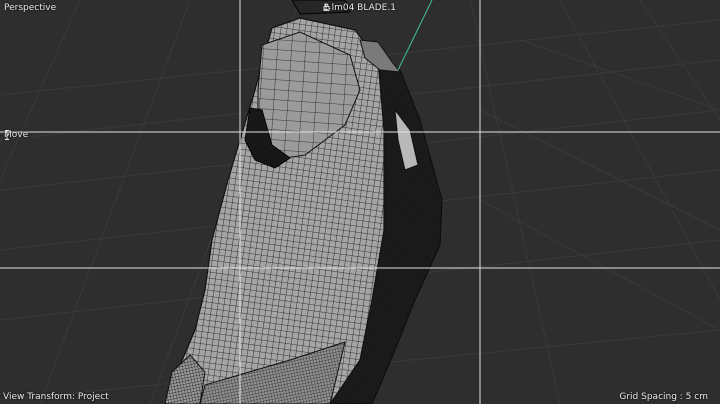 The width and height of the screenshot is (720, 404). Describe the element at coordinates (56, 397) in the screenshot. I see `view-transform-label: View Transform: Project` at that location.